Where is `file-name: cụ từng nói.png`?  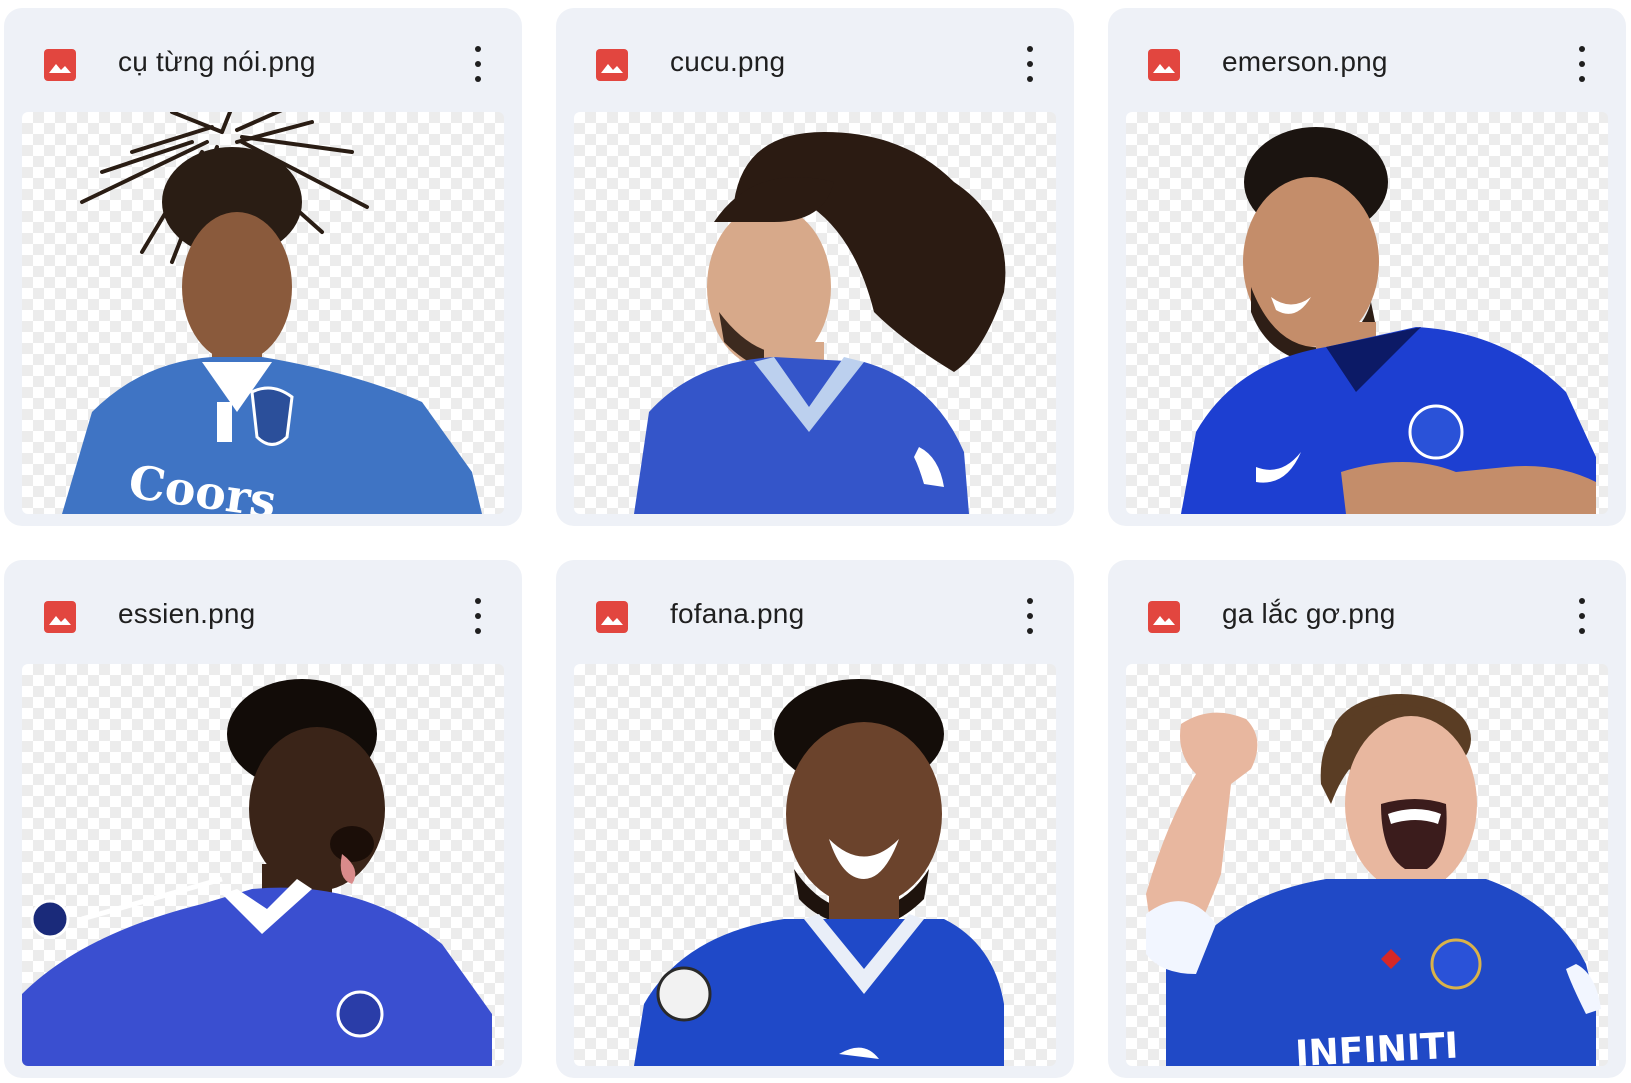
file-name: cụ từng nói.png is located at coordinates (217, 61).